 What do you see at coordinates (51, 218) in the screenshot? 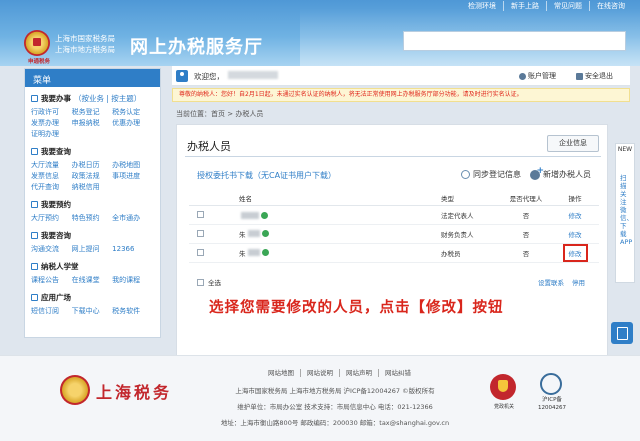
I see `sidebar-link: 大厅预约` at bounding box center [51, 218].